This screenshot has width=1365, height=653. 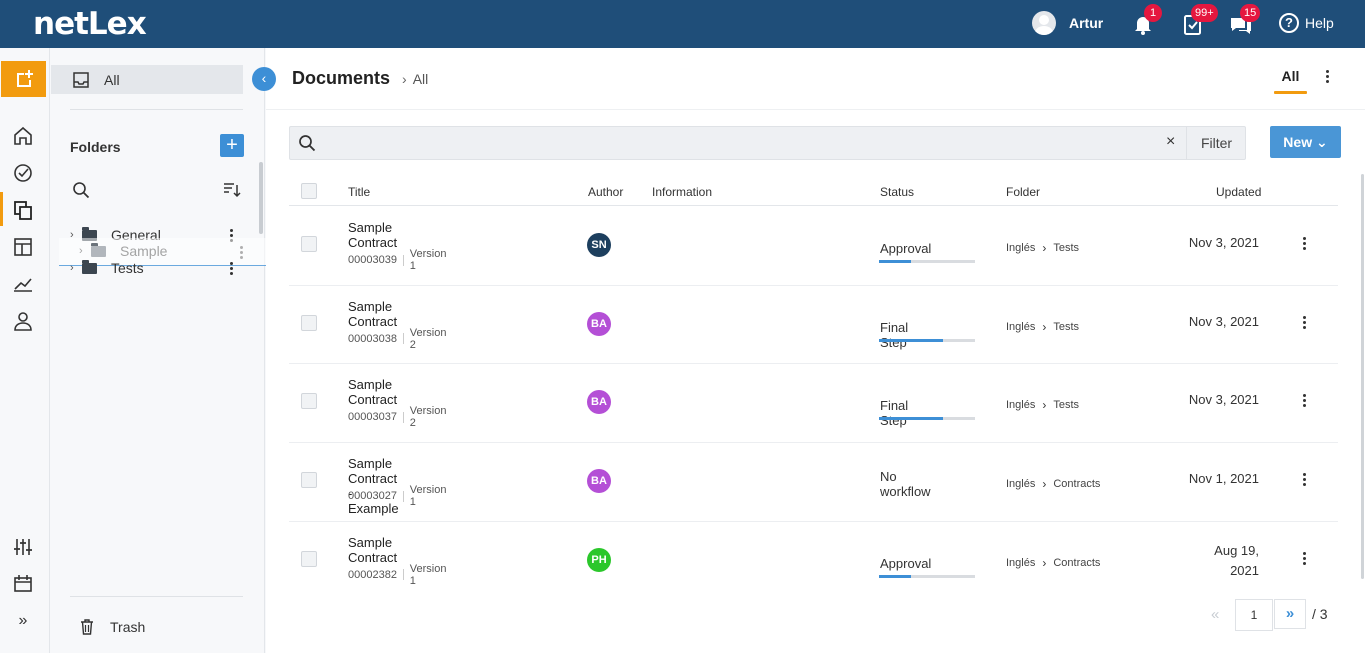 What do you see at coordinates (1327, 76) in the screenshot?
I see `page-menu-icon` at bounding box center [1327, 76].